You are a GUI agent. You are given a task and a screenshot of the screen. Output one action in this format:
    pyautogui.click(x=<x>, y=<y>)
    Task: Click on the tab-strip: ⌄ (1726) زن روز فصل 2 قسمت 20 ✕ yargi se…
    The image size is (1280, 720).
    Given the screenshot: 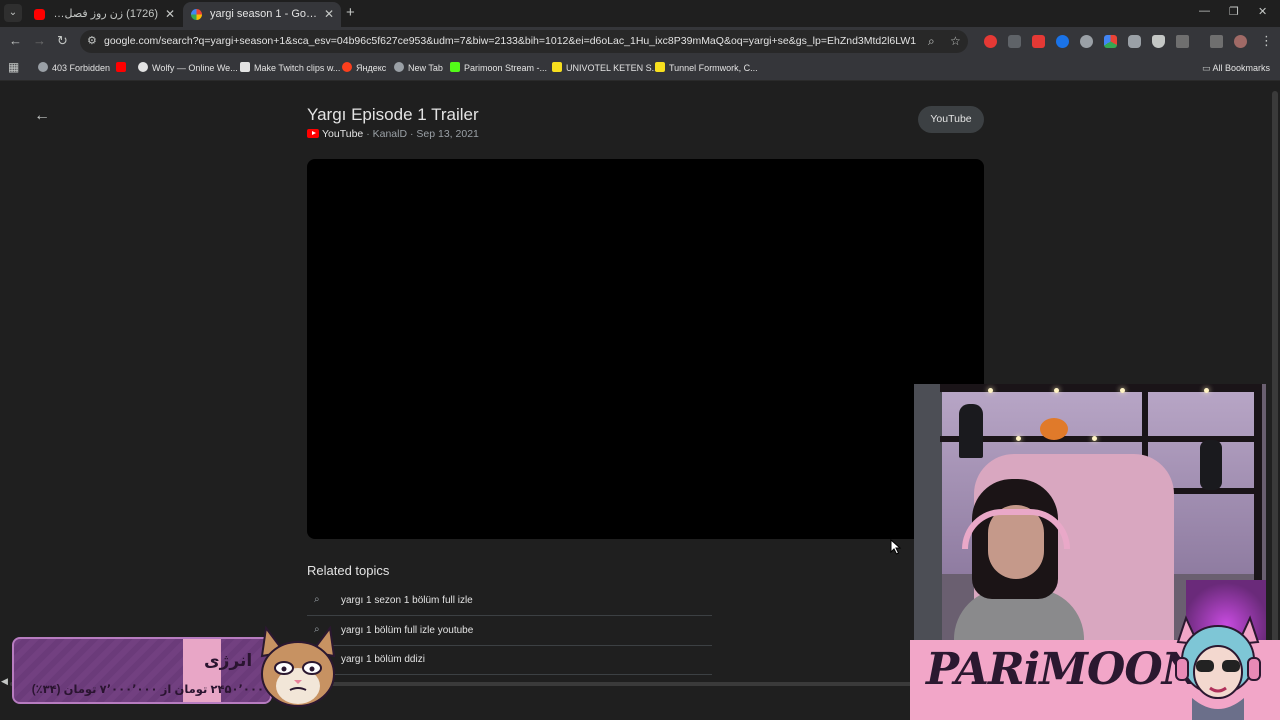 What is the action you would take?
    pyautogui.click(x=640, y=13)
    